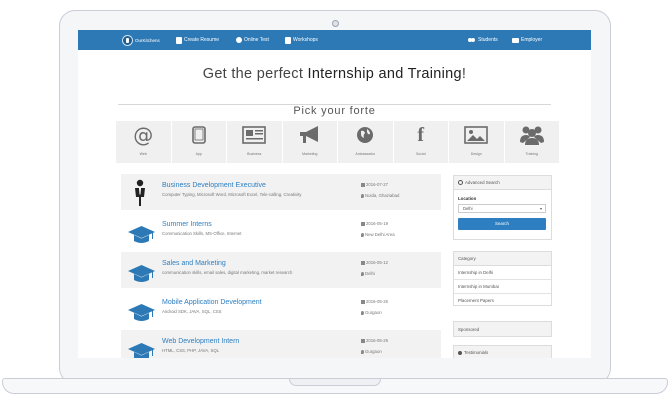 This screenshot has width=670, height=408. Describe the element at coordinates (421, 135) in the screenshot. I see `facebook-icon: f` at that location.